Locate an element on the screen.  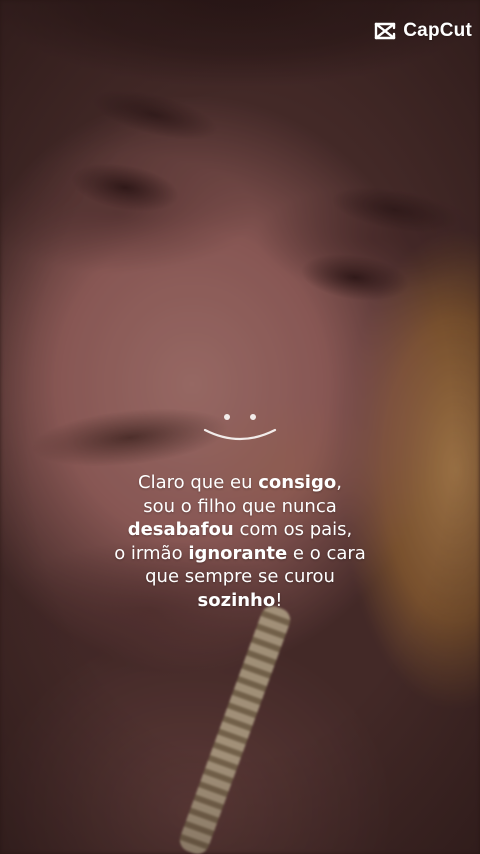
caption-line: sou o filho que nunca is located at coordinates (240, 507).